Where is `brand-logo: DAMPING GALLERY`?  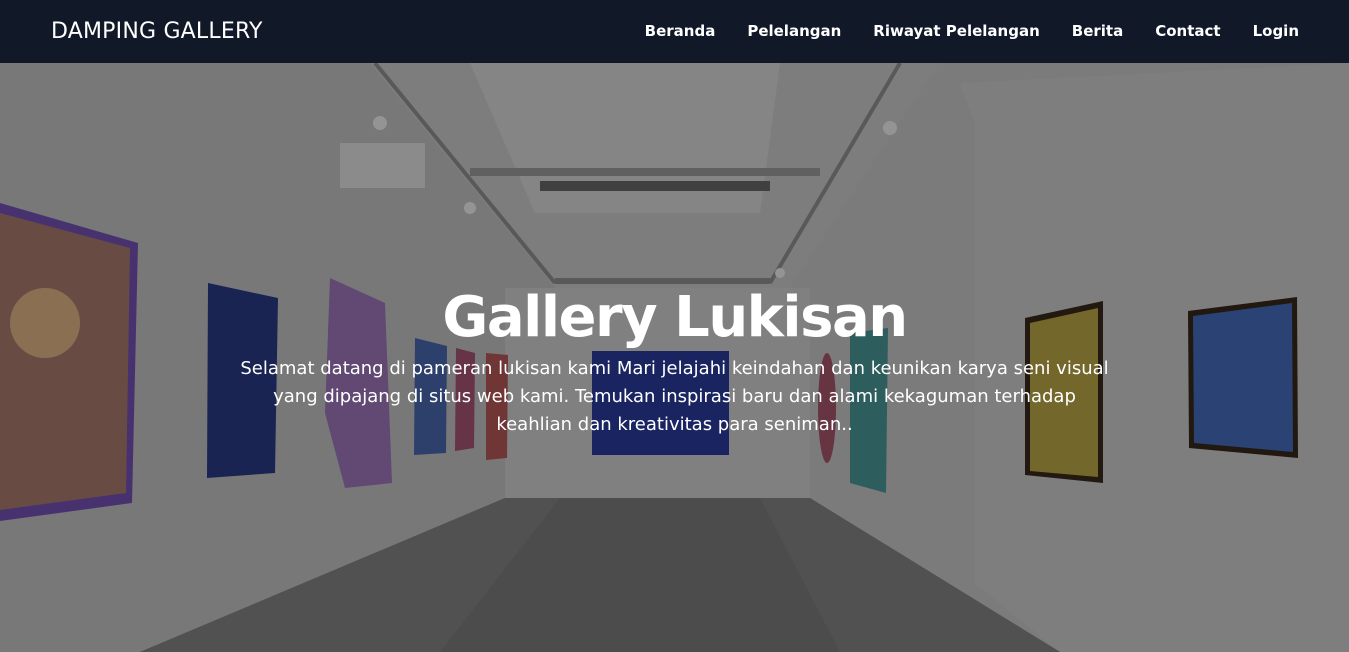 brand-logo: DAMPING GALLERY is located at coordinates (157, 31).